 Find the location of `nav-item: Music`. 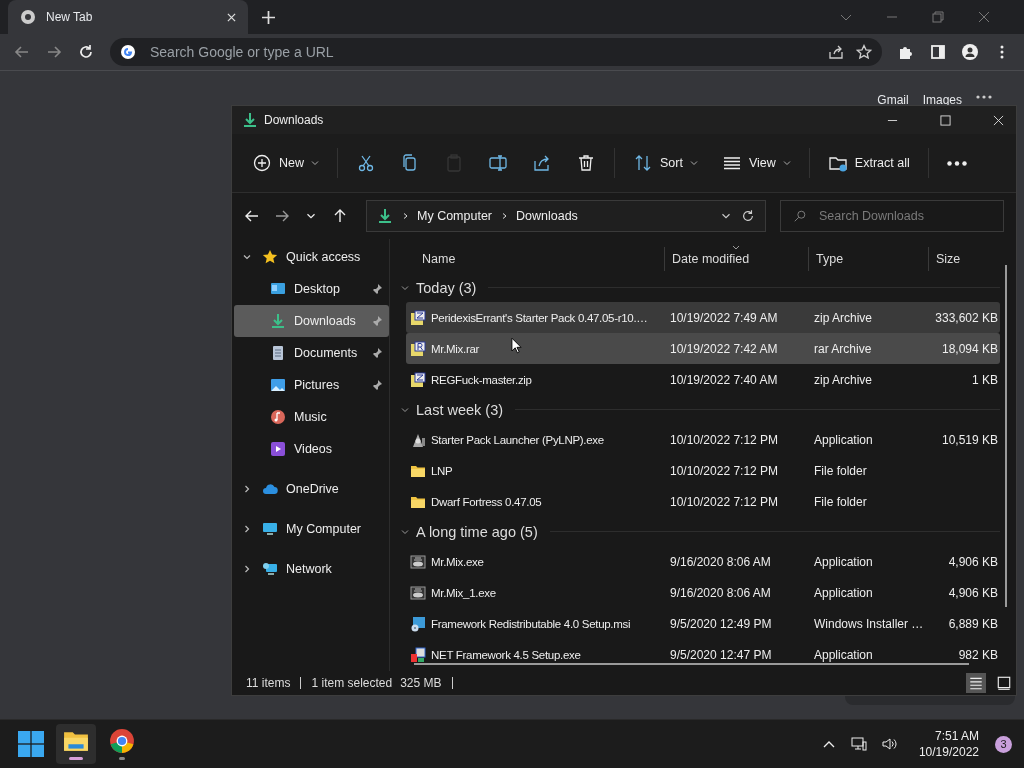

nav-item: Music is located at coordinates (311, 417).